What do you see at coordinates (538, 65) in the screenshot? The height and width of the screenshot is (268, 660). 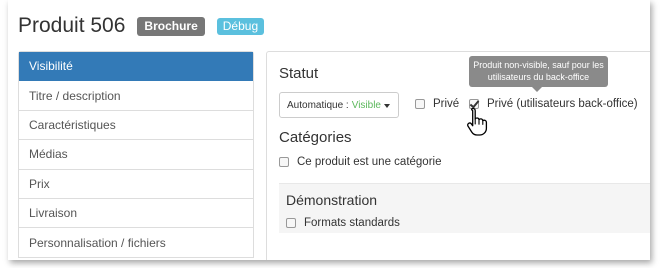 I see `tooltip-line-1: Produit non-visible, sauf pour les` at bounding box center [538, 65].